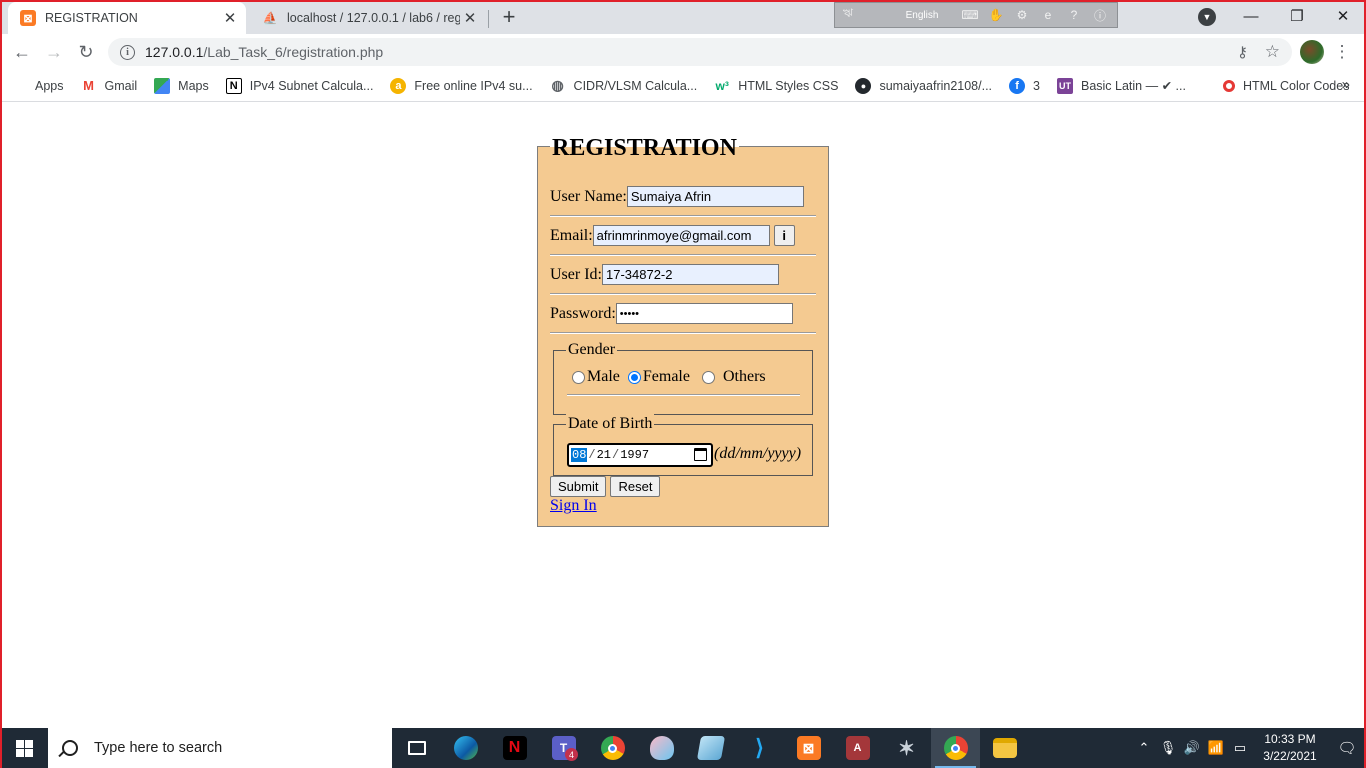 The image size is (1366, 768). I want to click on xampp-button: ⊠, so click(808, 748).